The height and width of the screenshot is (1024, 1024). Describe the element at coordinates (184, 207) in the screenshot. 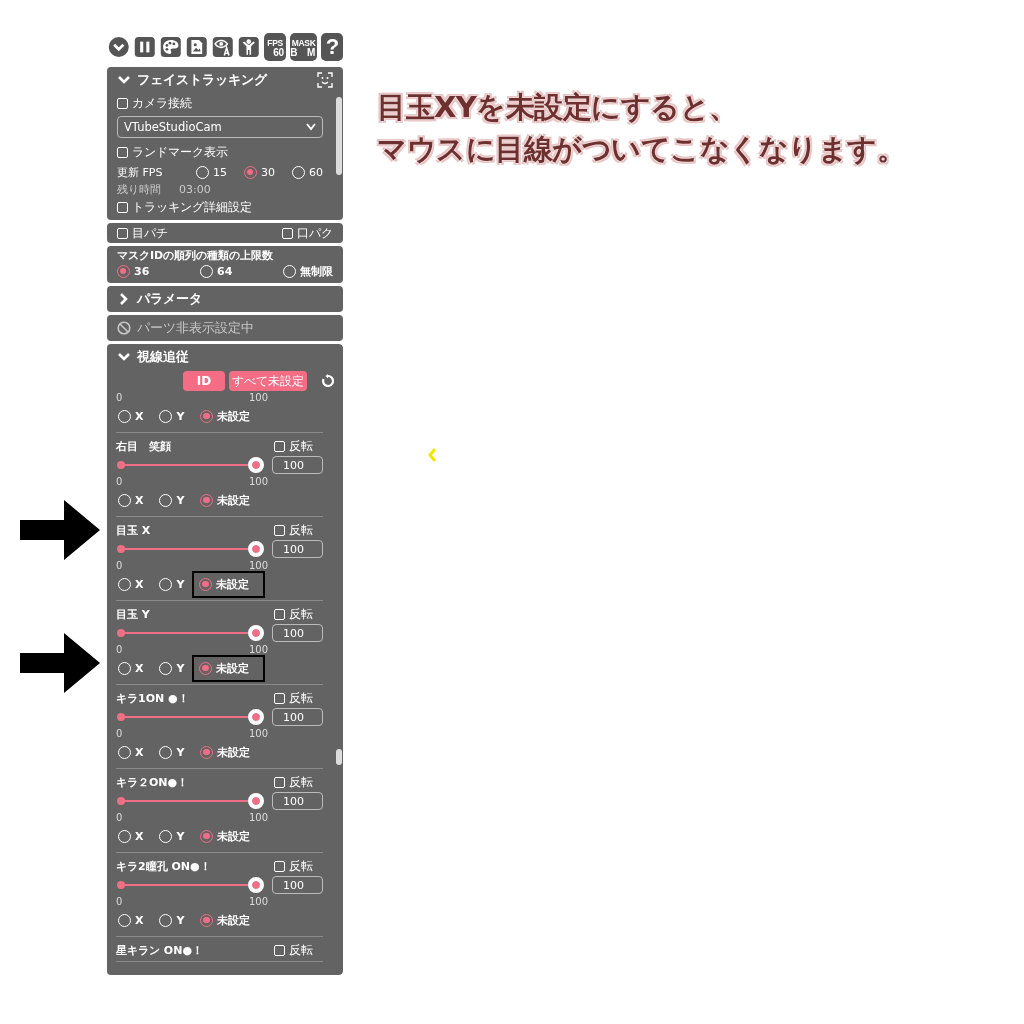

I see `checkbox: トラッキング詳細設定` at that location.